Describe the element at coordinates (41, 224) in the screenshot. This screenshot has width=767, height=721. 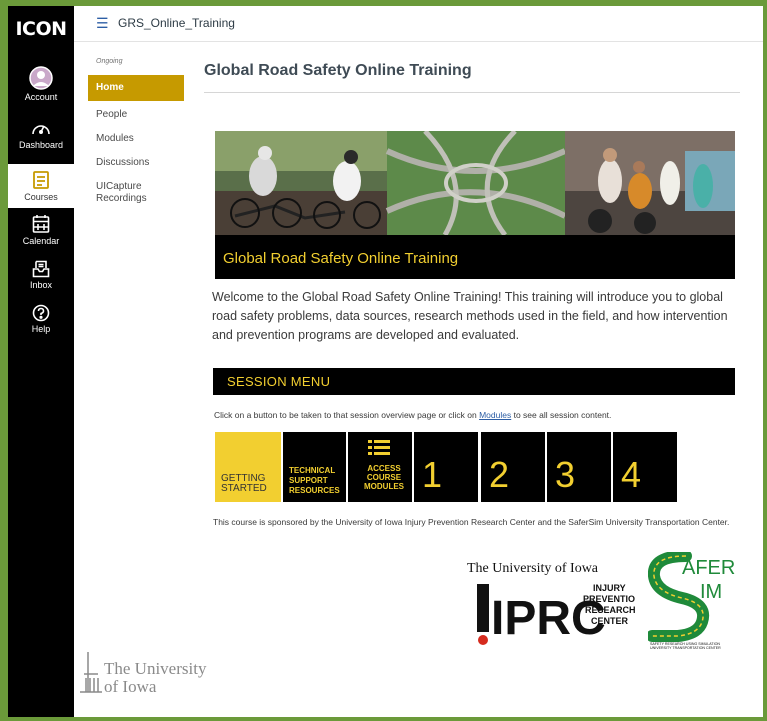
I see `calendar-icon` at that location.